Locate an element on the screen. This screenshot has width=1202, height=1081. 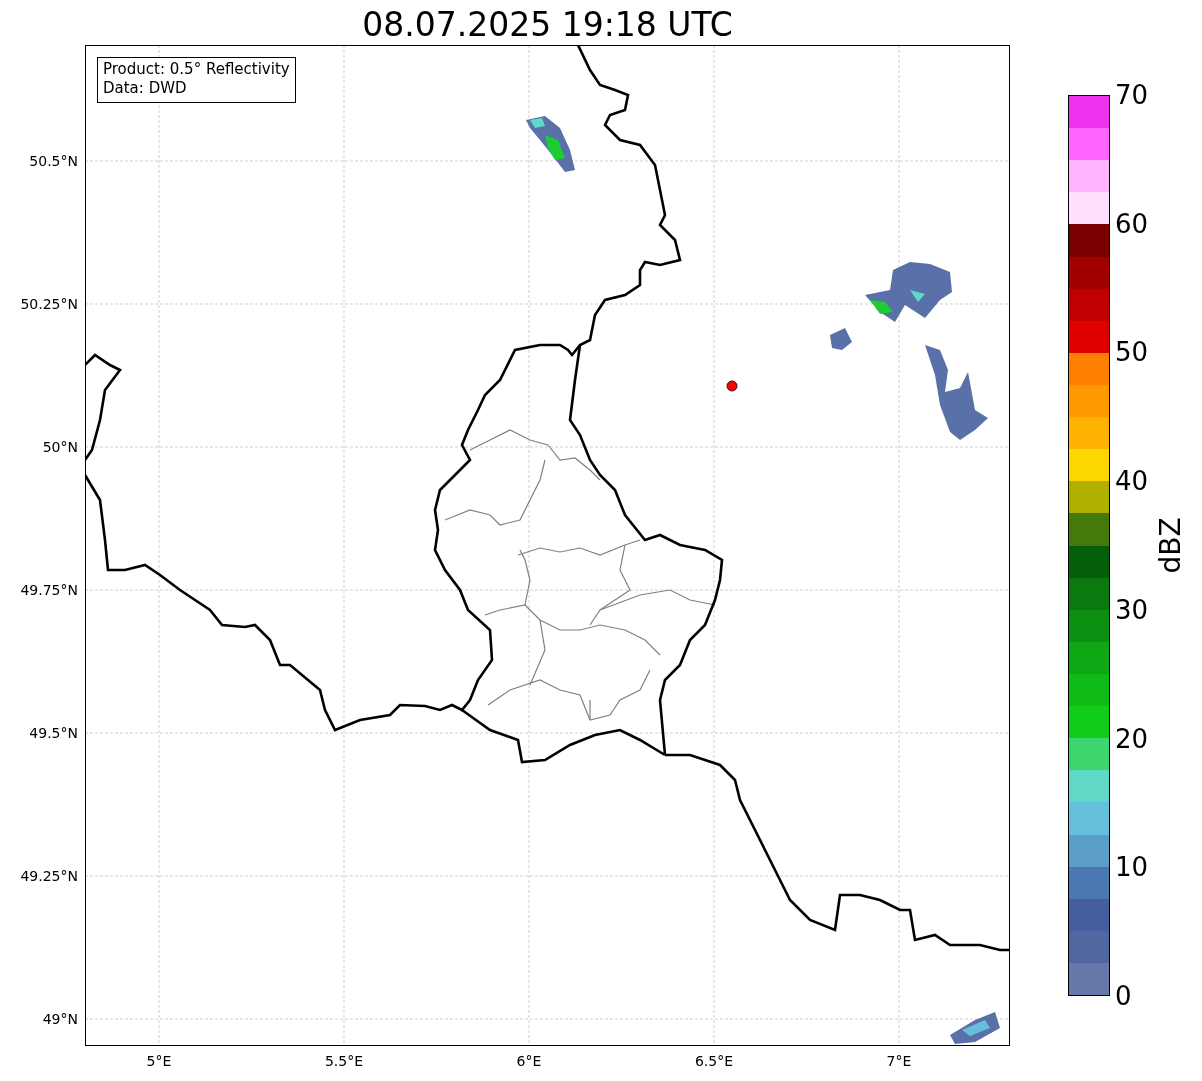
location-marker is located at coordinates (732, 386).